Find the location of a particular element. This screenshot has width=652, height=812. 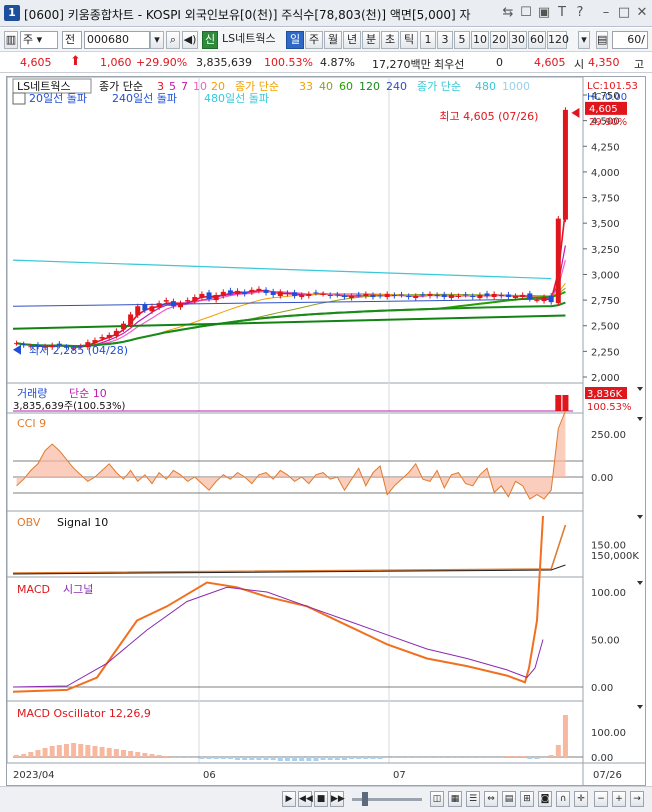

stop-icon: ■ is located at coordinates (321, 799).